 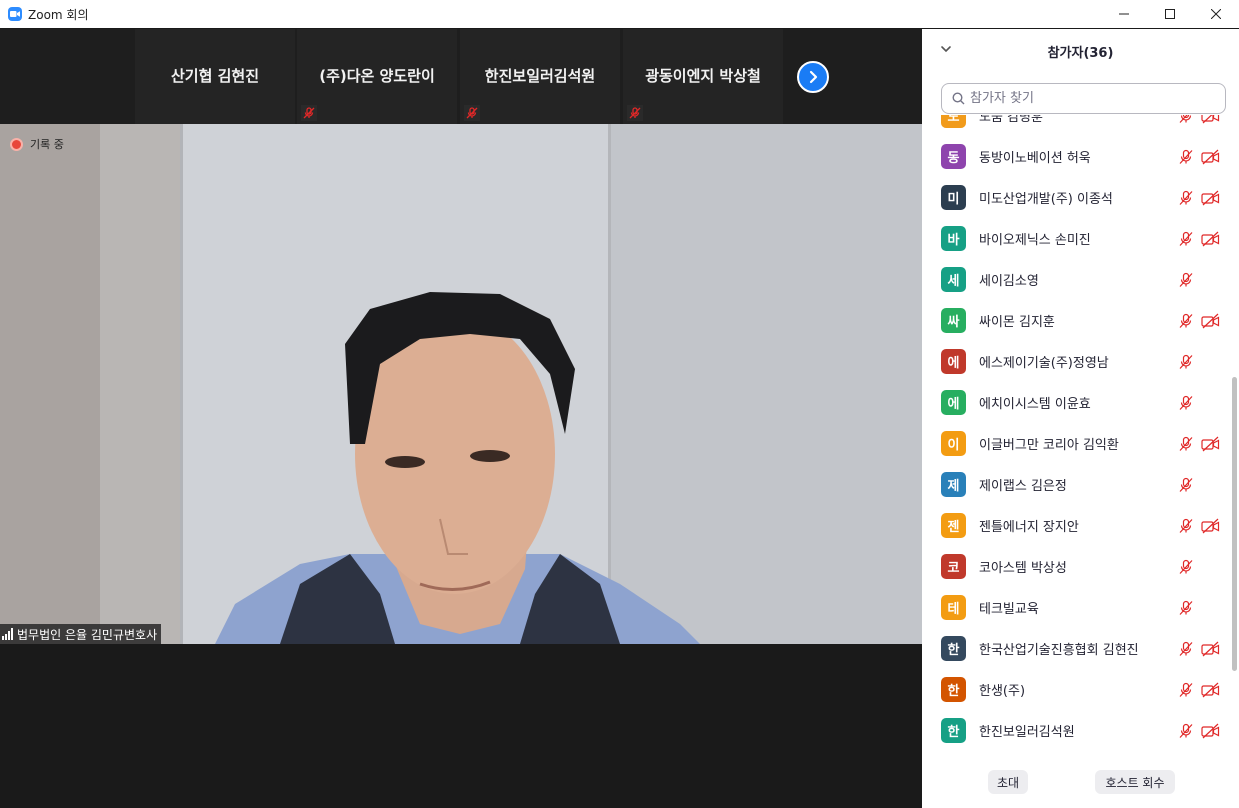 What do you see at coordinates (58, 14) in the screenshot?
I see `window-title: Zoom 회의` at bounding box center [58, 14].